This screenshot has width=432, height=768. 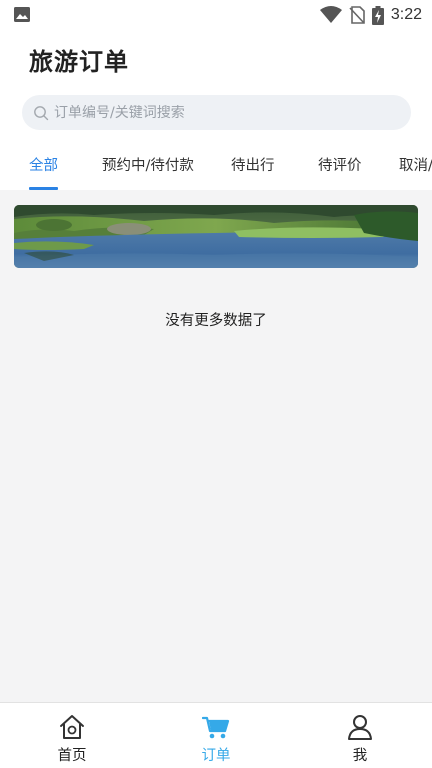 I want to click on search-input, so click(x=219, y=112).